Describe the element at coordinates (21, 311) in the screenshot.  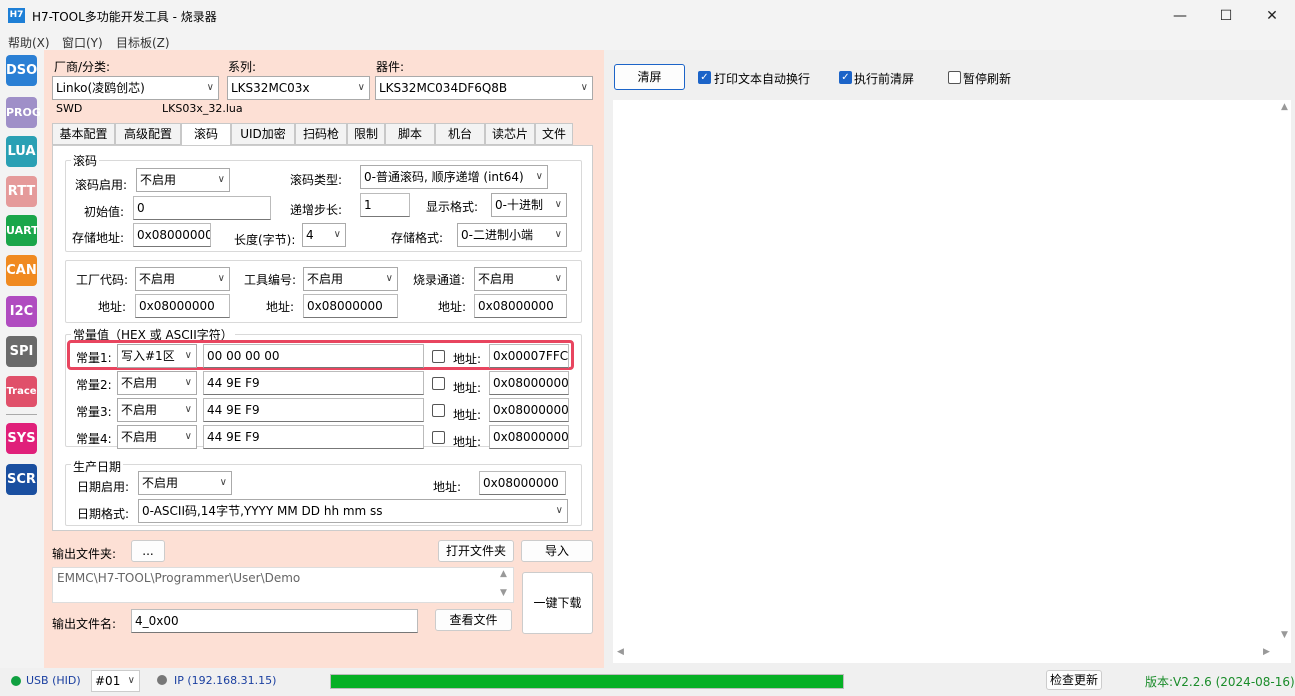
I see `sidebar-i2c-button: I2C` at that location.